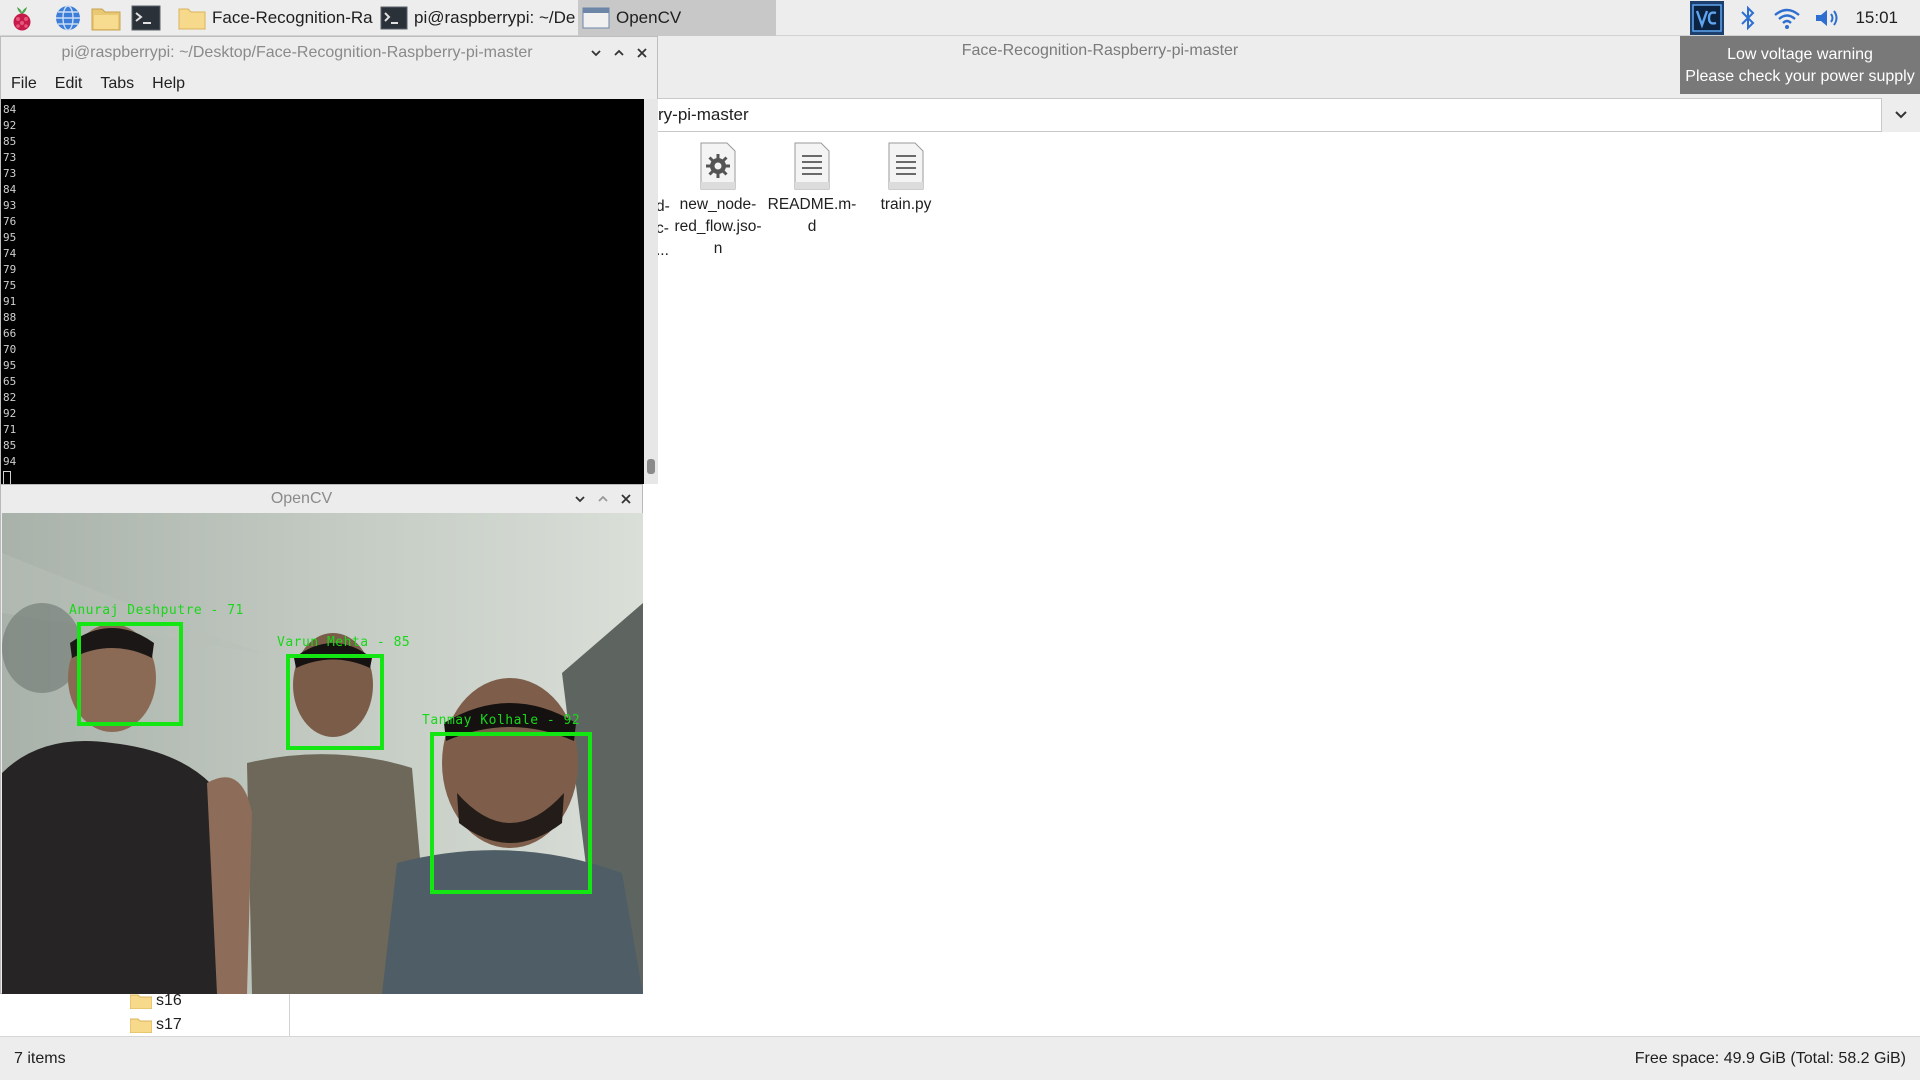 This screenshot has width=1920, height=1080. I want to click on clock: 15:01, so click(1876, 18).